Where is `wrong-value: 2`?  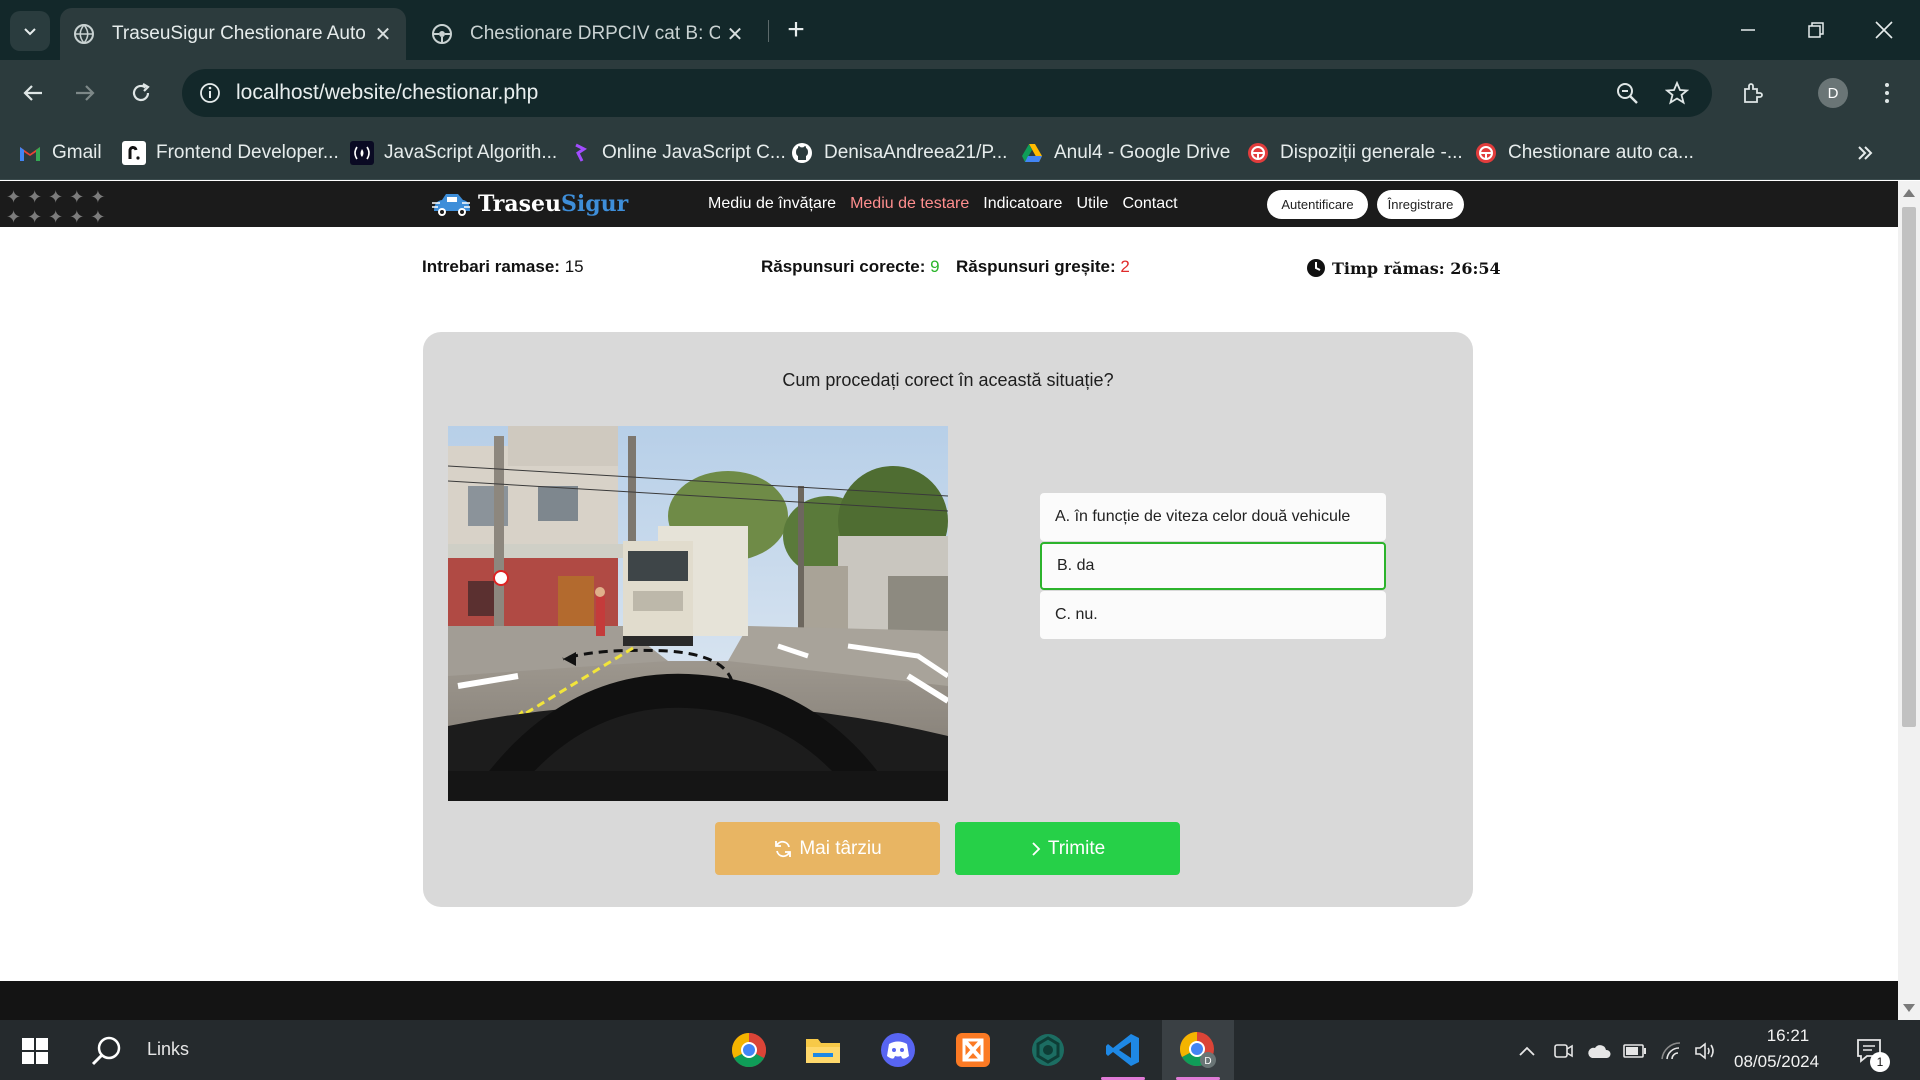
wrong-value: 2 is located at coordinates (1125, 266).